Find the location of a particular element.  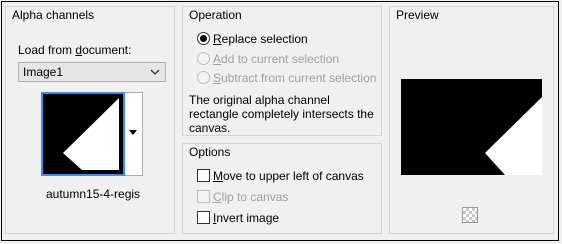

clip-rest: lip to canvas is located at coordinates (255, 197).